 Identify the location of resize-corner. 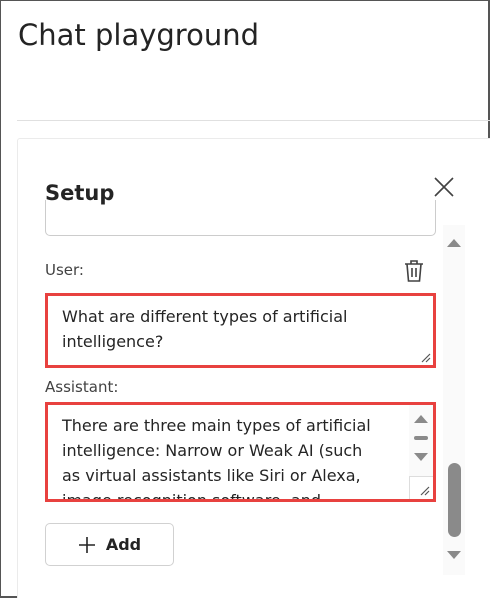
(421, 487).